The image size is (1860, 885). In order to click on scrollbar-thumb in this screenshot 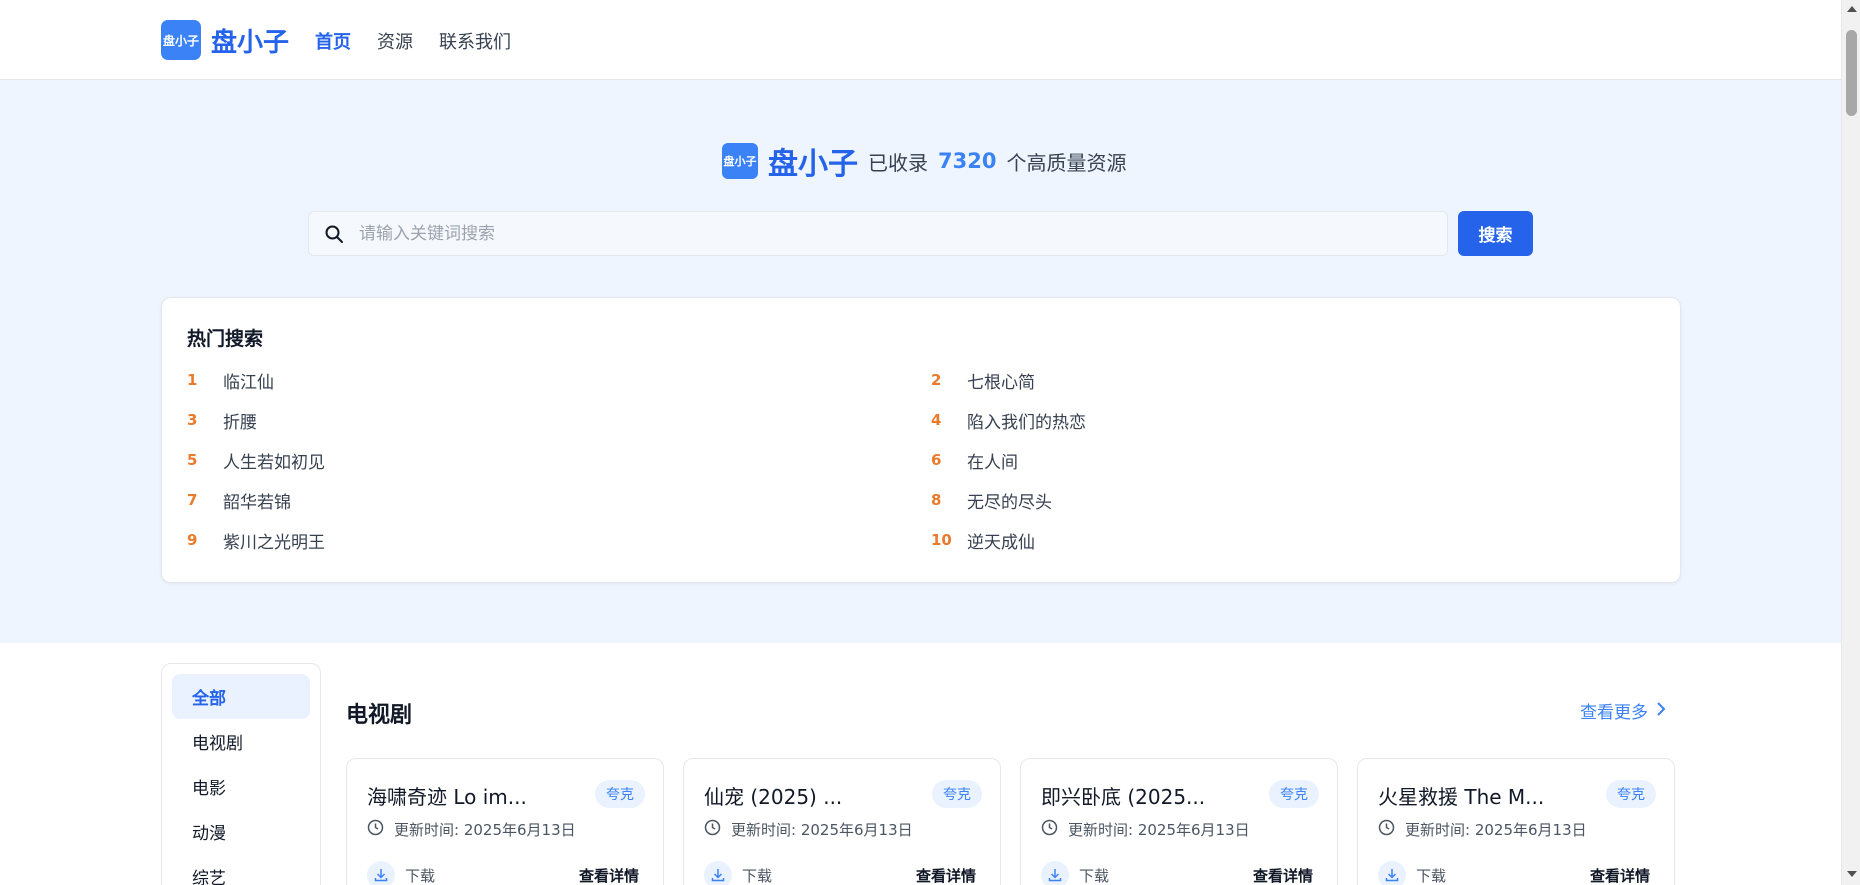, I will do `click(1851, 73)`.